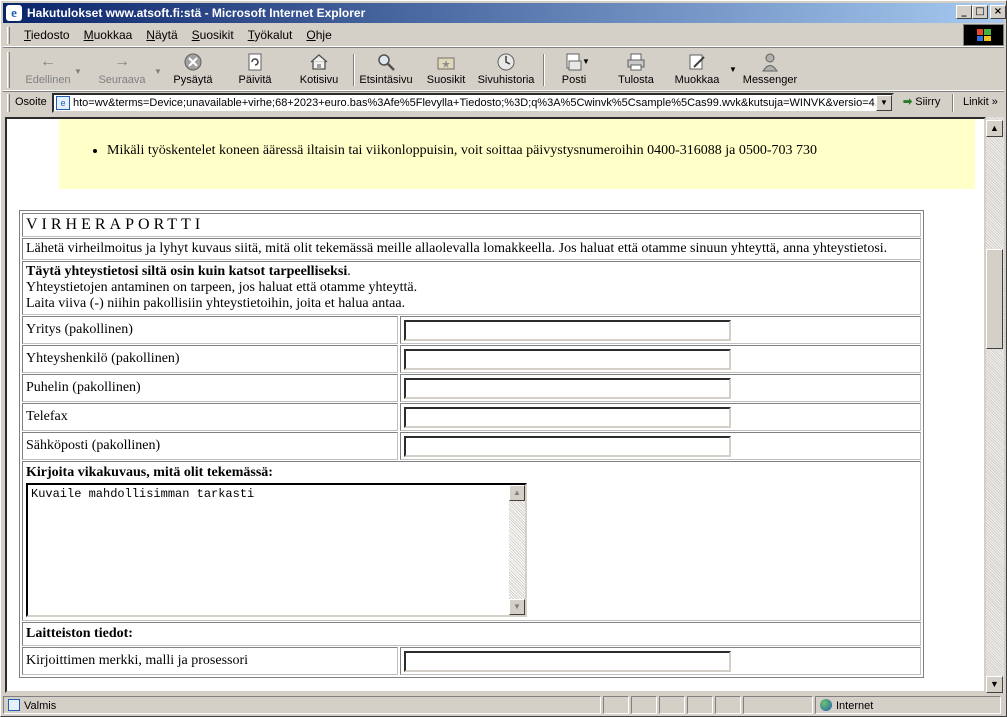  What do you see at coordinates (636, 62) in the screenshot?
I see `printer-icon` at bounding box center [636, 62].